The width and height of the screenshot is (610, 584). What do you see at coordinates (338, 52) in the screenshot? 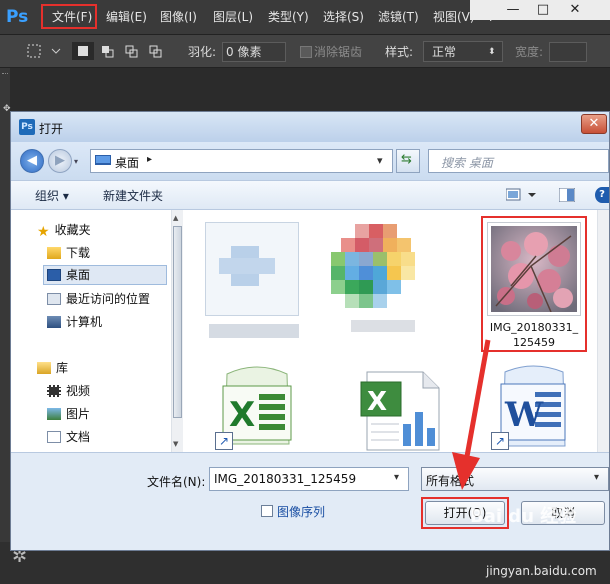
I see `anti-alias-label: 消除锯齿` at bounding box center [338, 52].